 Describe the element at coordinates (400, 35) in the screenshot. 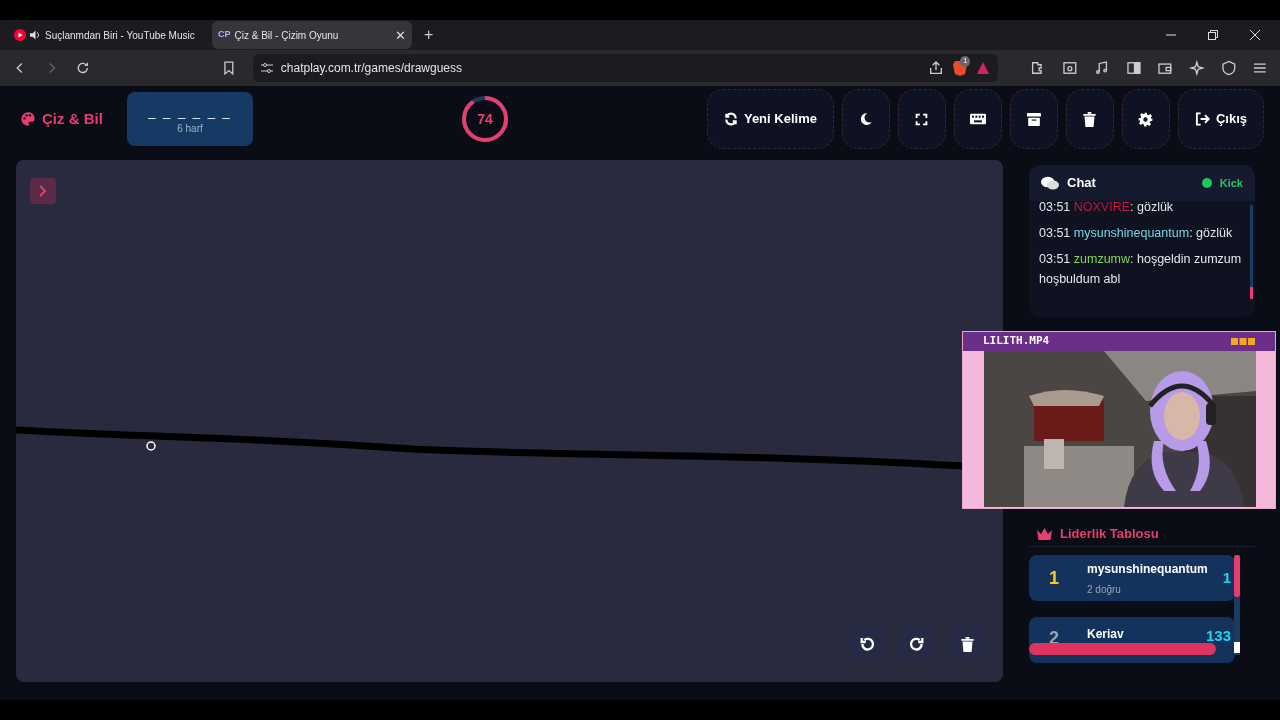

I see `close-icon: ✕` at that location.